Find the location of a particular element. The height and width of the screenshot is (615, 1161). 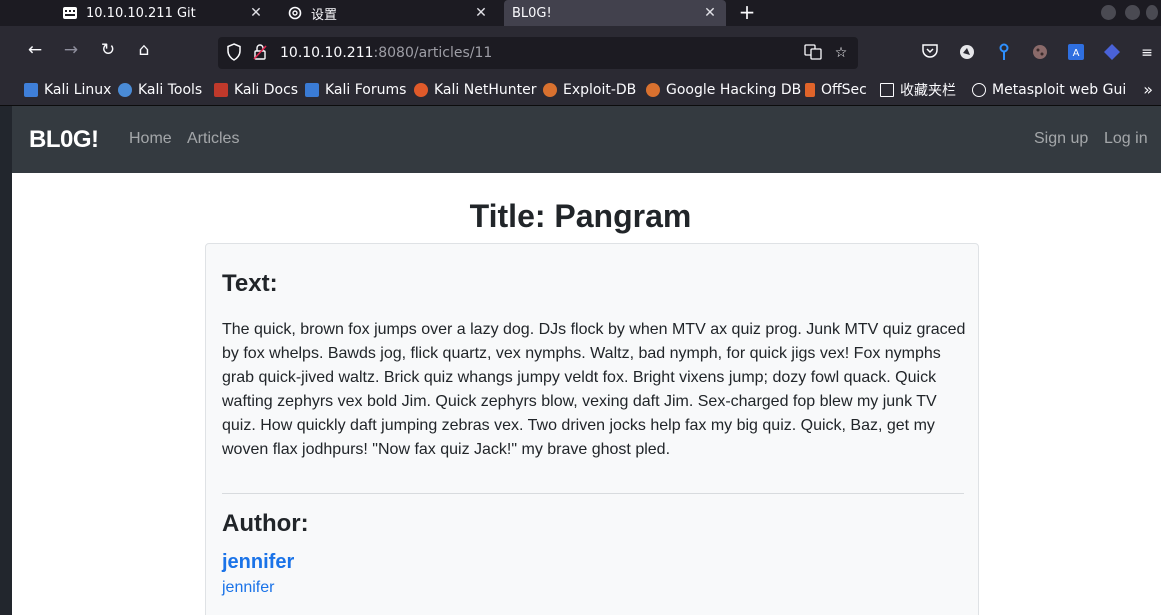

nav-articles-link: Articles is located at coordinates (213, 139).